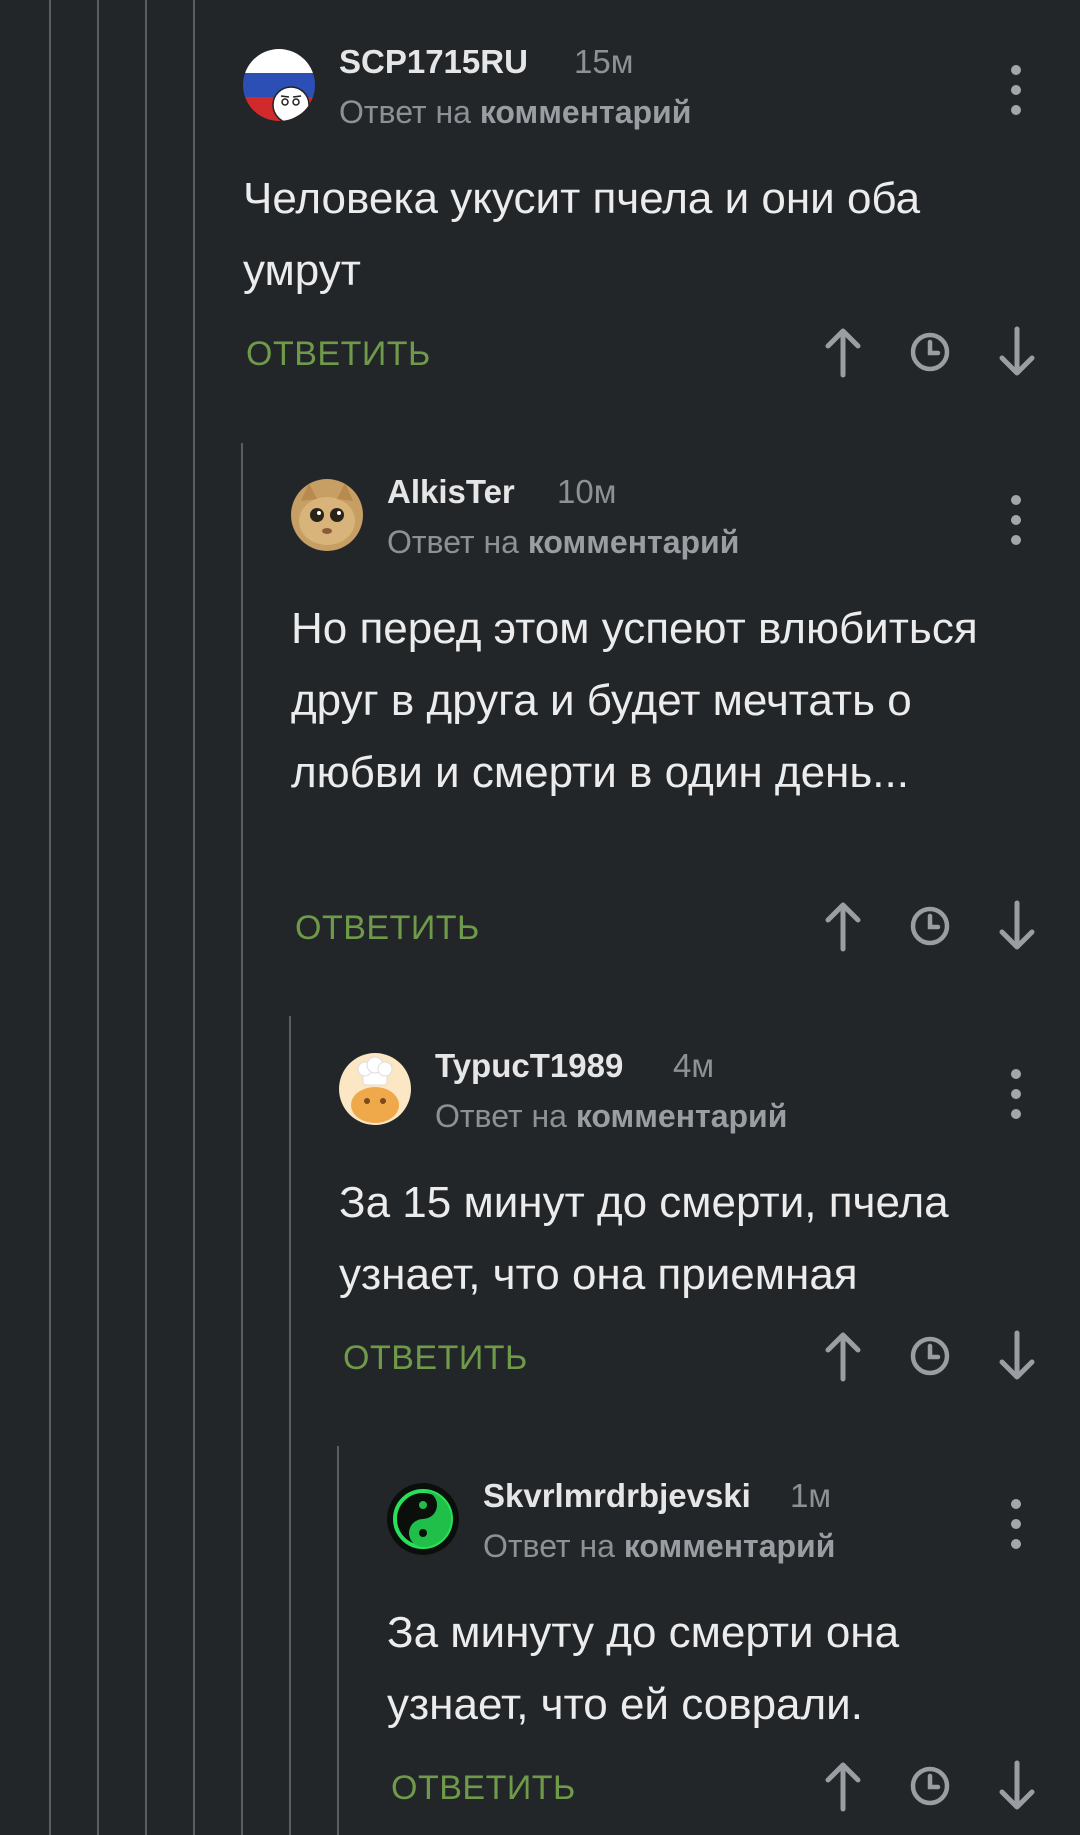 This screenshot has width=1080, height=1835. I want to click on comment-author: TypucT1989, so click(529, 1066).